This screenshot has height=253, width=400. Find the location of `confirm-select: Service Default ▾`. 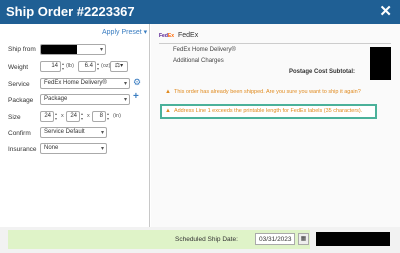

confirm-select: Service Default ▾ is located at coordinates (73, 132).